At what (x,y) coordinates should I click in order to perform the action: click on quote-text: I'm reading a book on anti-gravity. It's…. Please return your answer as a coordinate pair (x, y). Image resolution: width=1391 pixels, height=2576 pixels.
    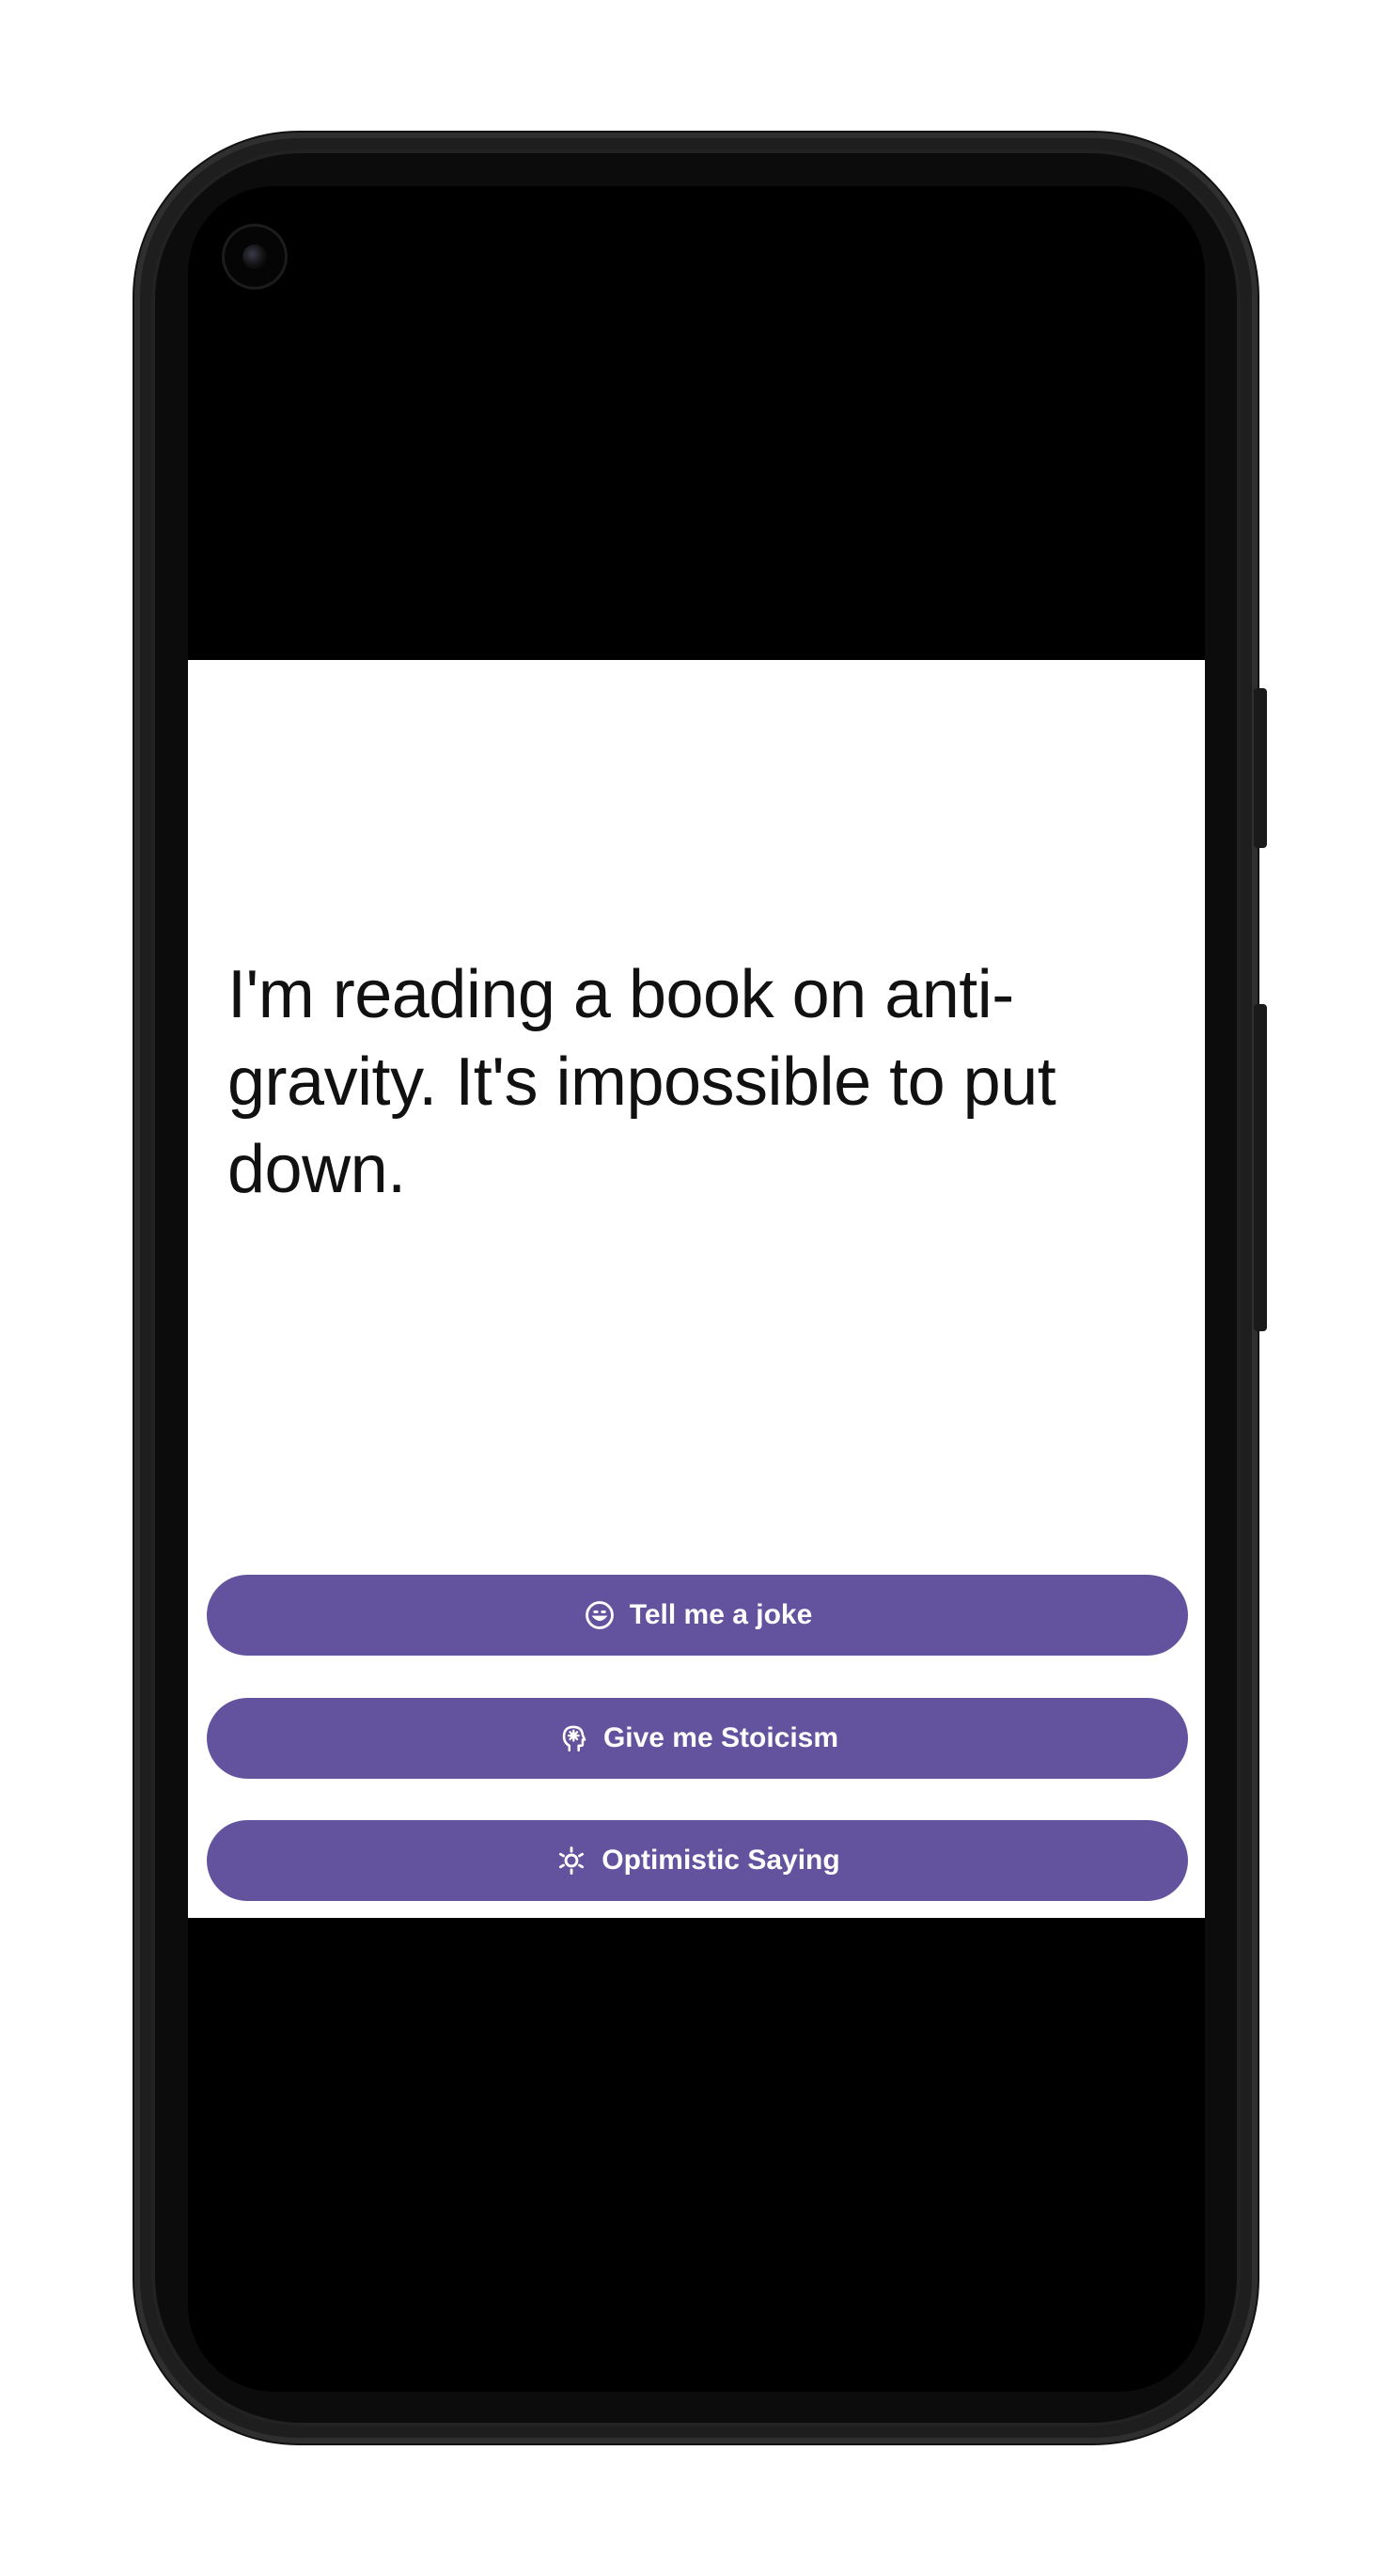
    Looking at the image, I should click on (641, 1082).